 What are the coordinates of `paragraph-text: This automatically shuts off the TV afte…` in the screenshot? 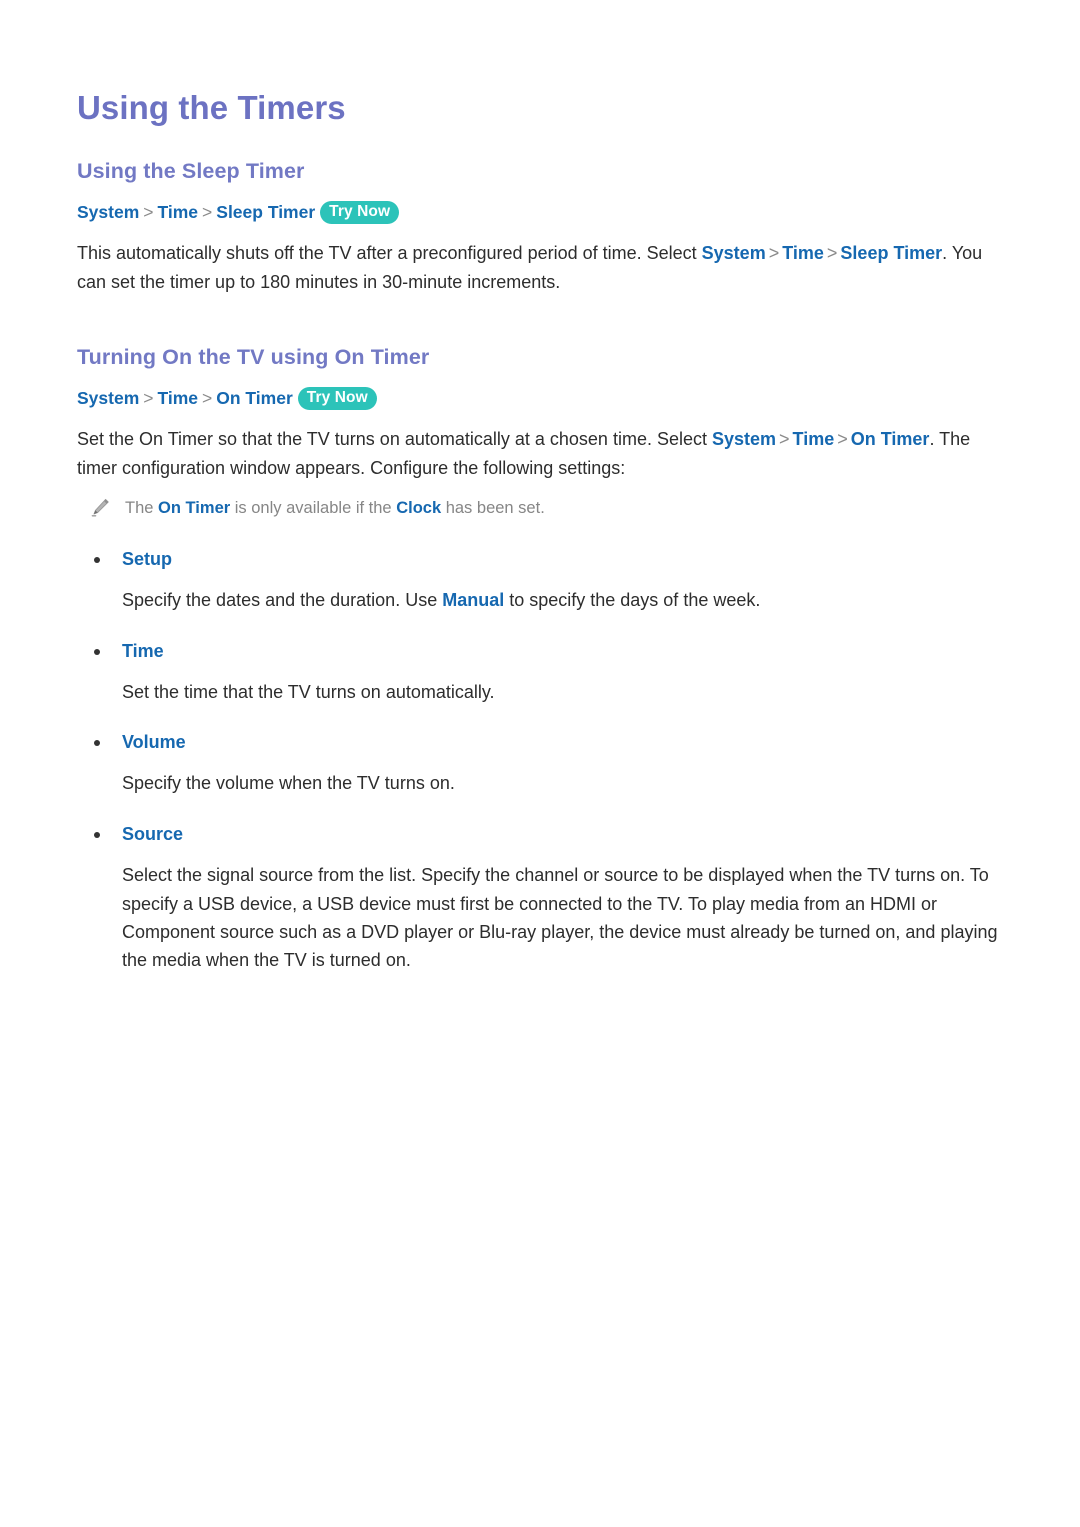 It's located at (389, 253).